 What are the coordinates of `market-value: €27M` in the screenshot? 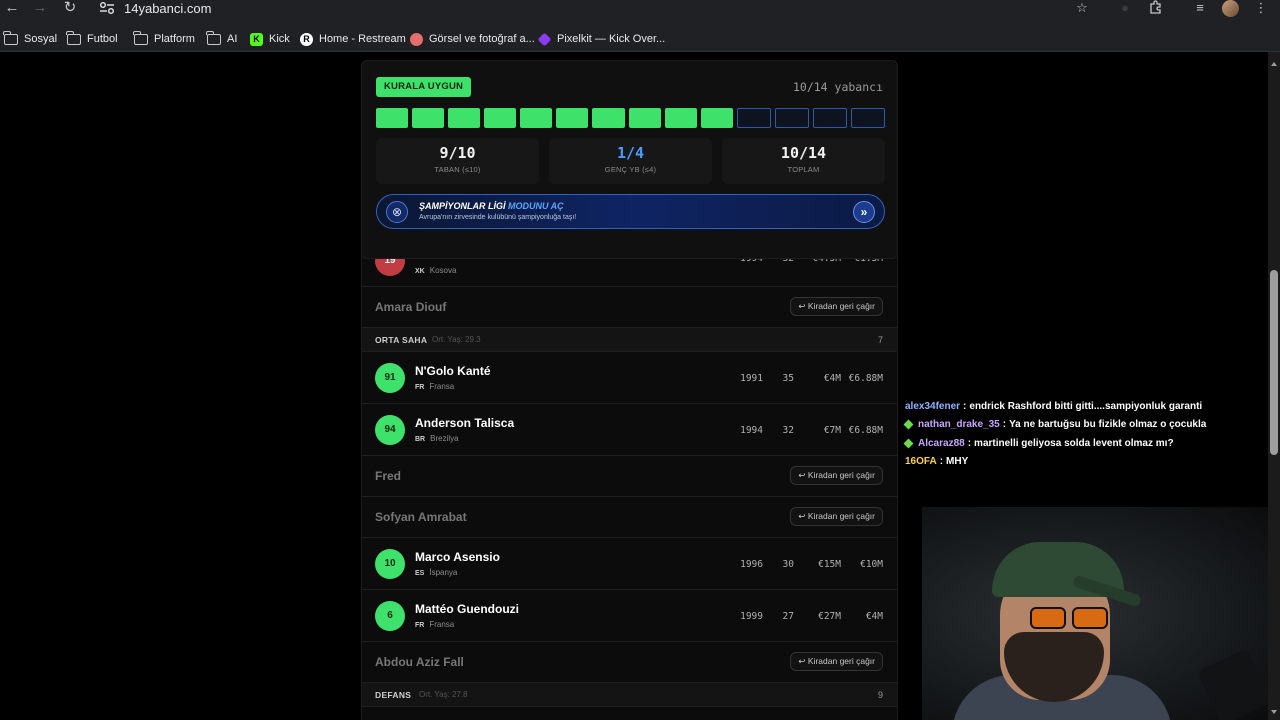 It's located at (829, 616).